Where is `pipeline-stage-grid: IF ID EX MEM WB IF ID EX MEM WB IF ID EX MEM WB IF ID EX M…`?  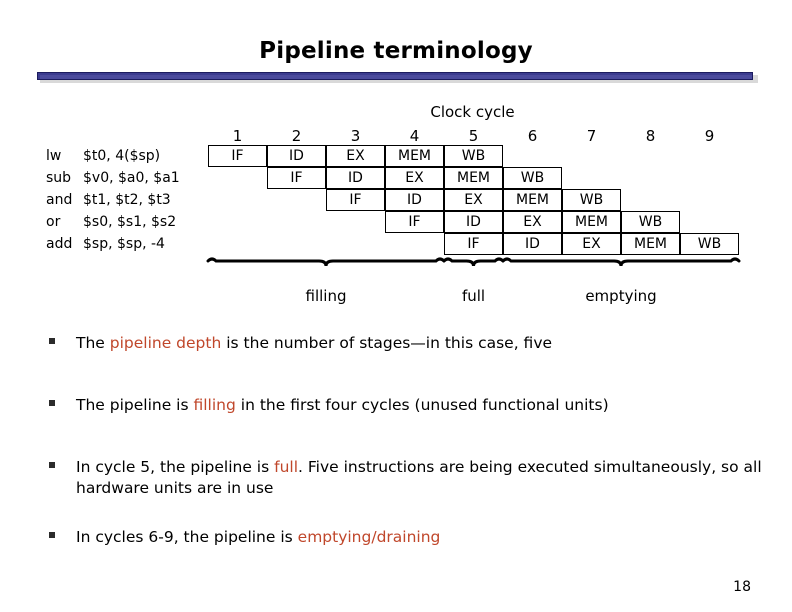
pipeline-stage-grid: IF ID EX MEM WB IF ID EX MEM WB IF ID EX MEM WB IF ID EX M… is located at coordinates (473, 200).